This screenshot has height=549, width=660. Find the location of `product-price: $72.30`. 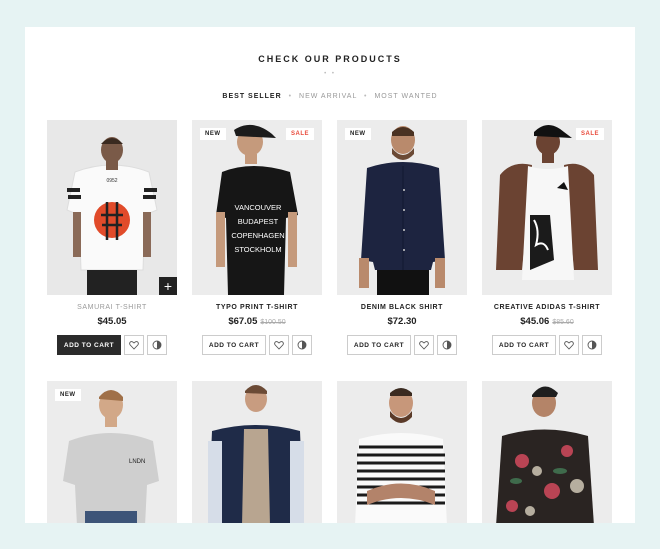

product-price: $72.30 is located at coordinates (402, 321).